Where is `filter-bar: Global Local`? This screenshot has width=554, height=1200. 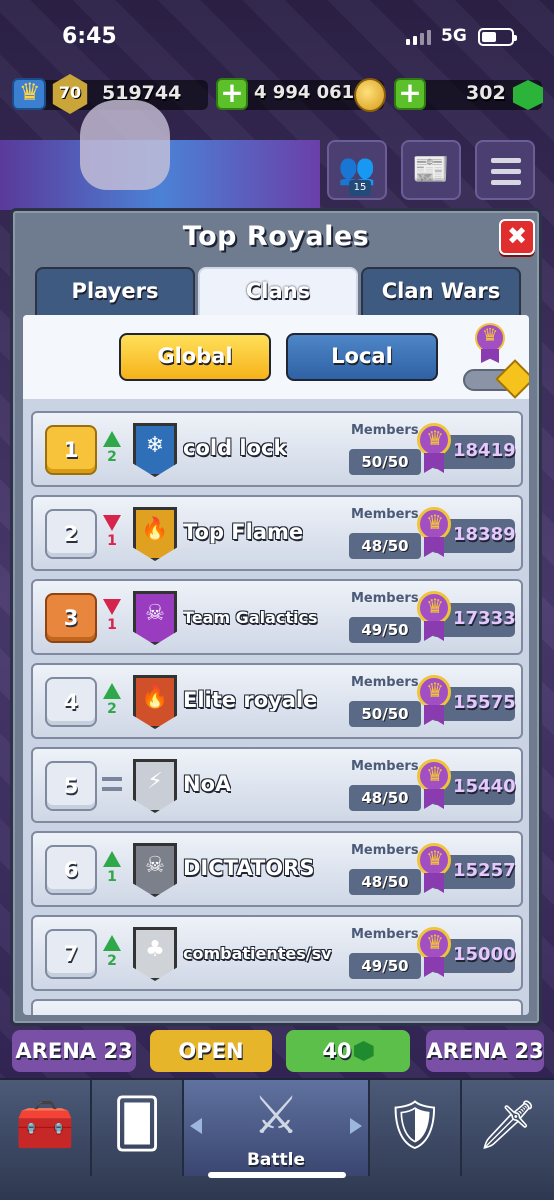
filter-bar: Global Local is located at coordinates (276, 357).